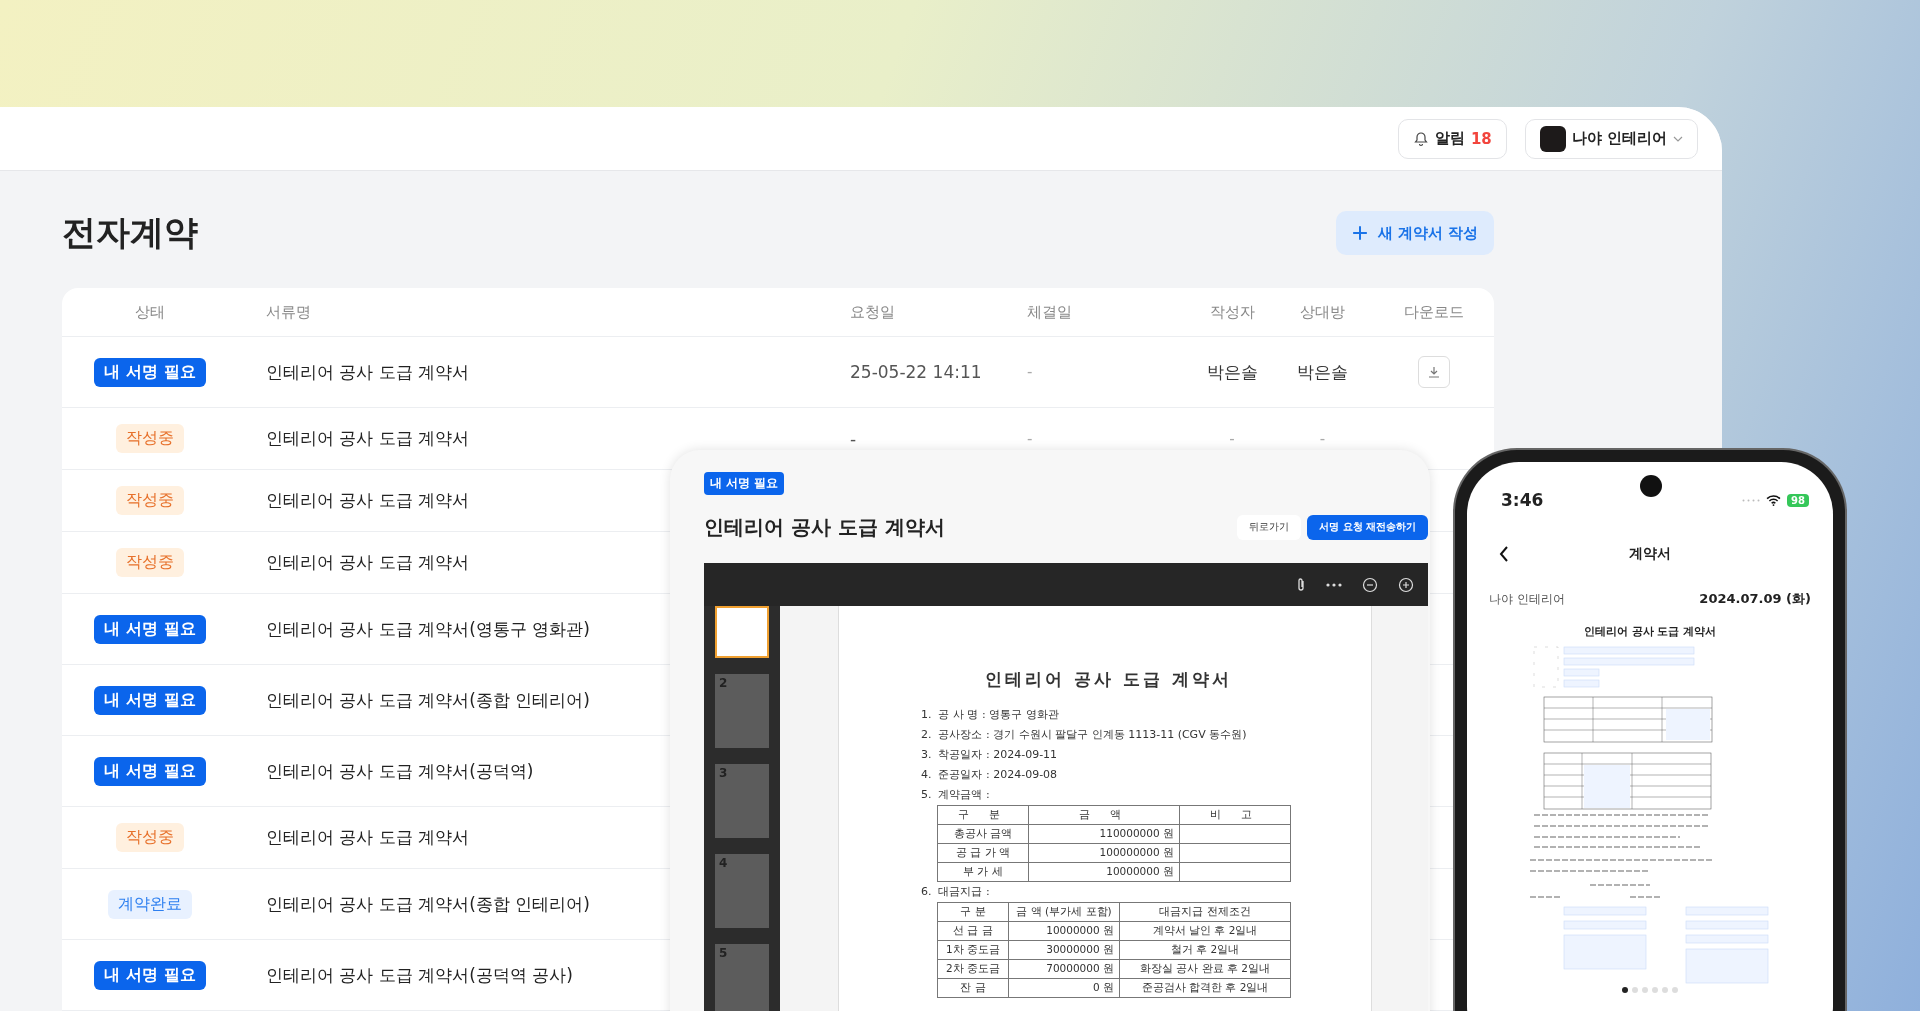 This screenshot has width=1920, height=1011. I want to click on download-button, so click(1433, 372).